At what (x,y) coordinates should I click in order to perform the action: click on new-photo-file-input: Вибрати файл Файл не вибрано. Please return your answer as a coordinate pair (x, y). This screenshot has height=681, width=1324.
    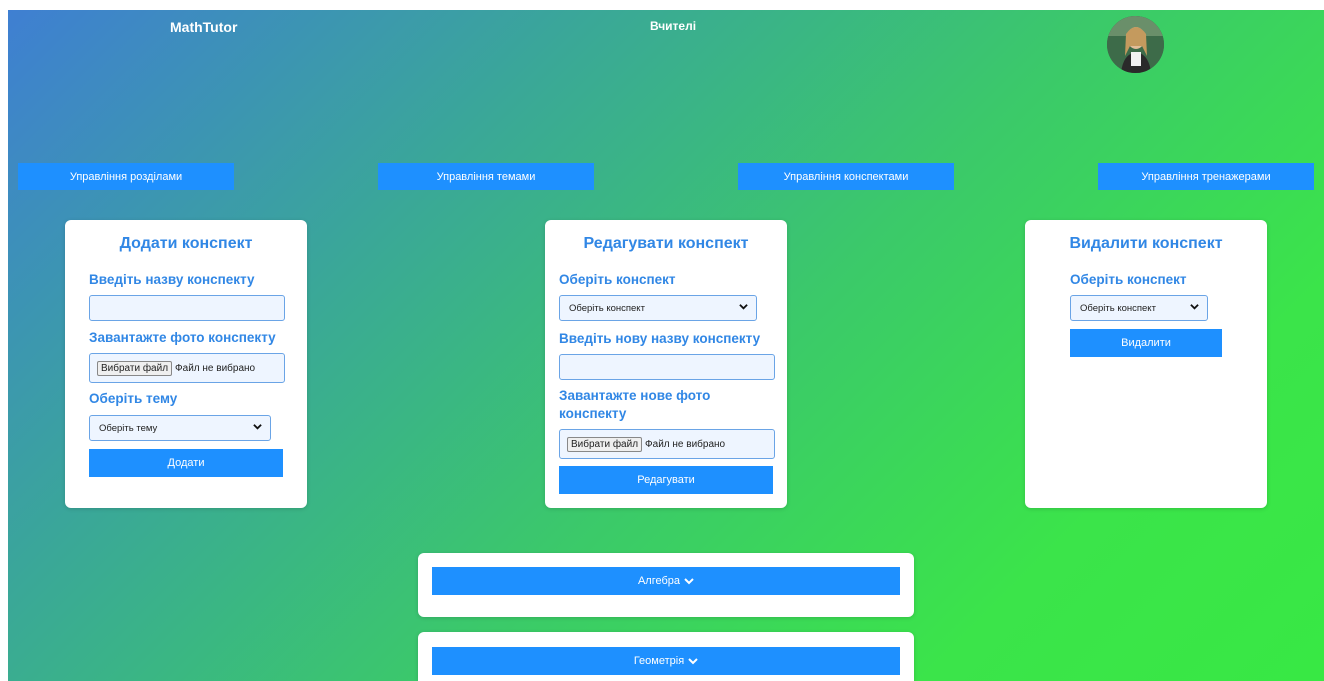
    Looking at the image, I should click on (667, 444).